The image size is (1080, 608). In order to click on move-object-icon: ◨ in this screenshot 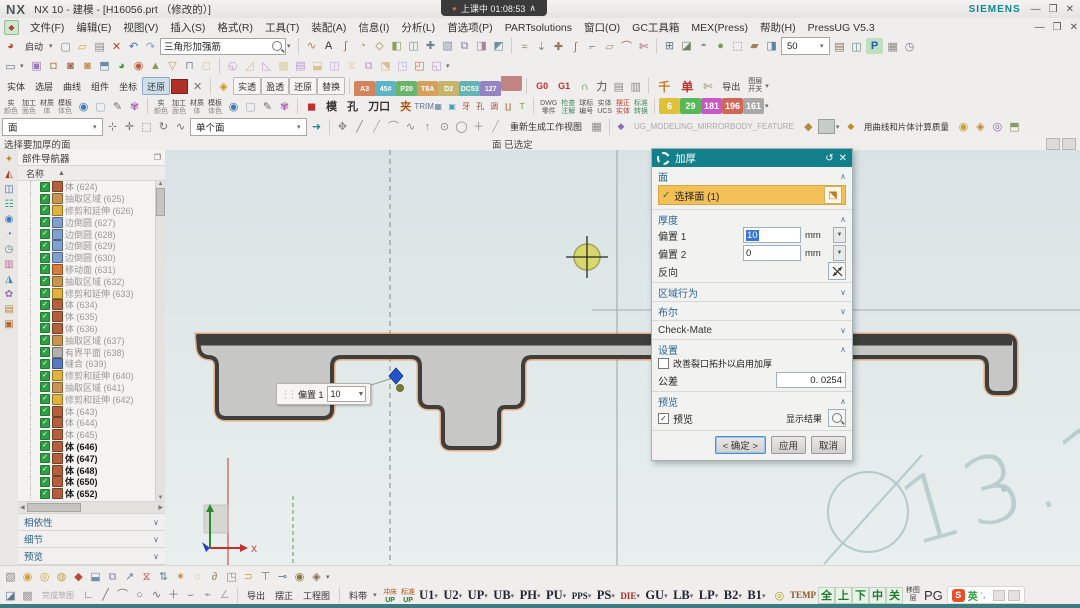, I will do `click(771, 45)`.